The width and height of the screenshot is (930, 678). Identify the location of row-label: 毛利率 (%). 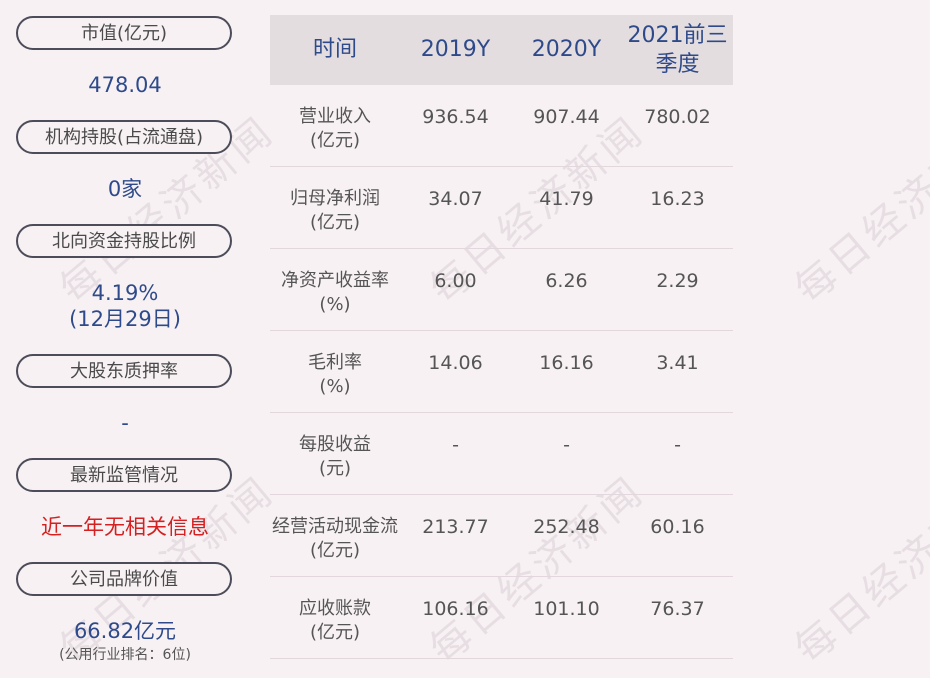
(335, 374).